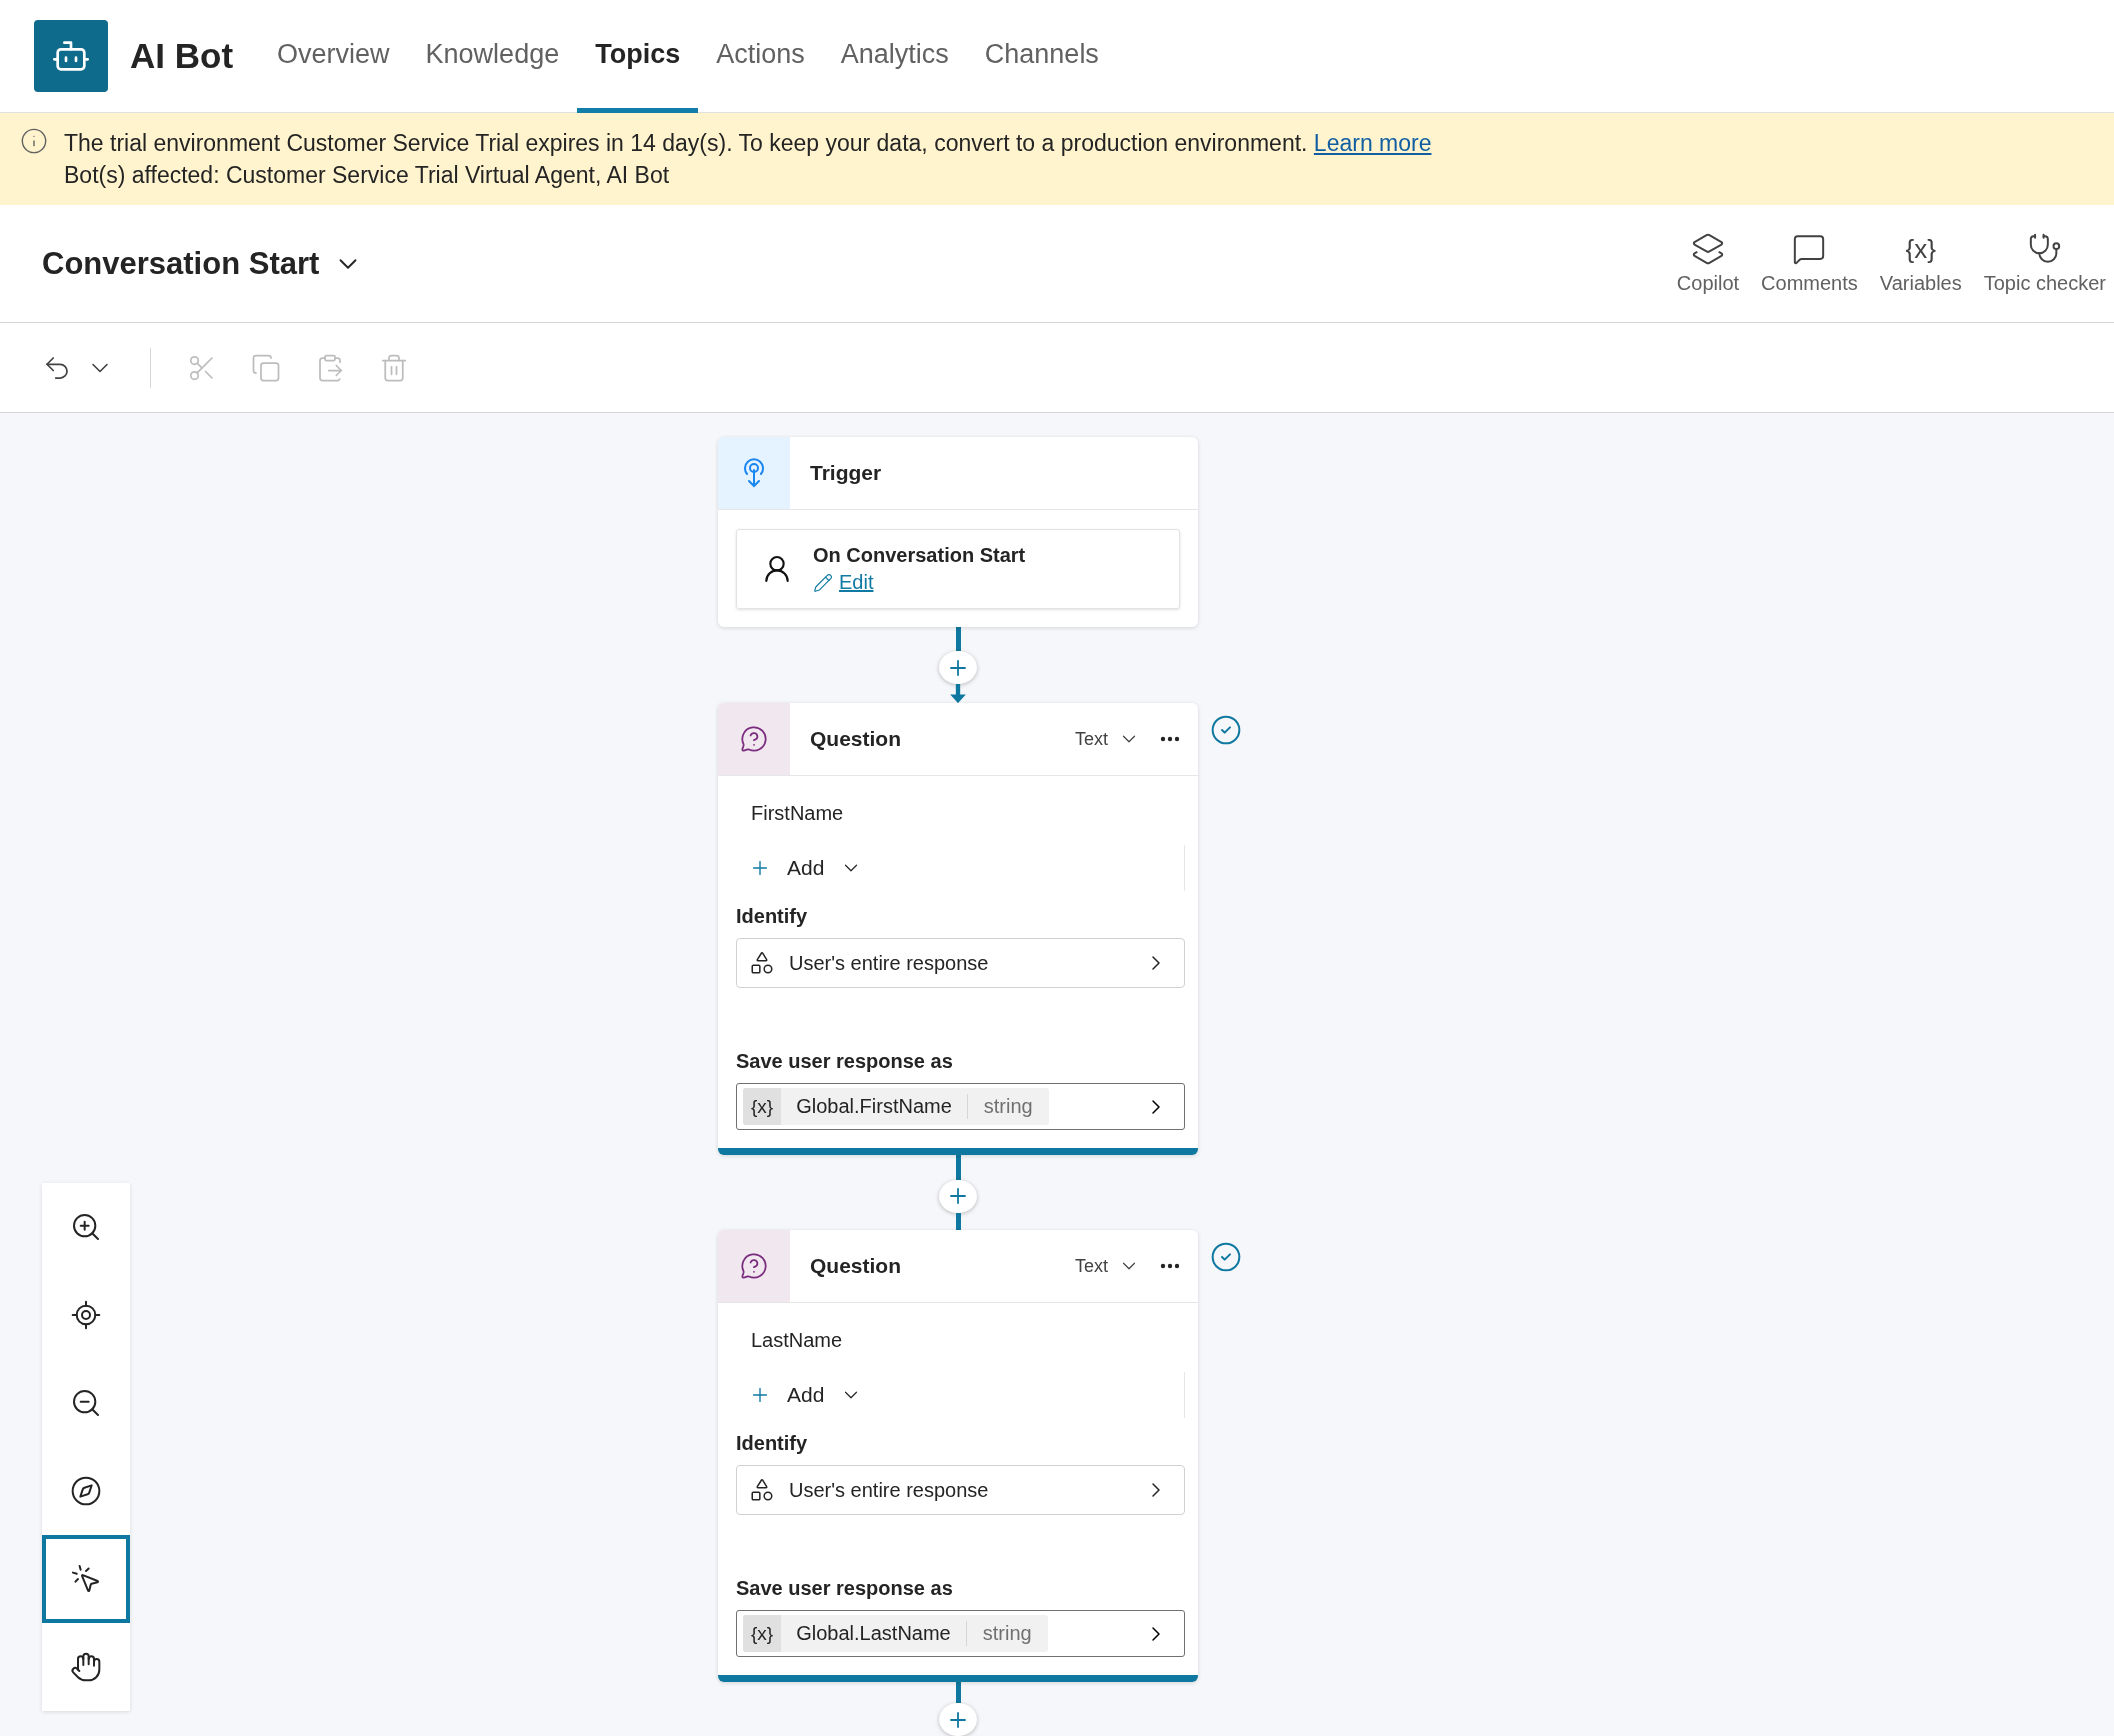 The image size is (2114, 1736). I want to click on info-icon, so click(34, 141).